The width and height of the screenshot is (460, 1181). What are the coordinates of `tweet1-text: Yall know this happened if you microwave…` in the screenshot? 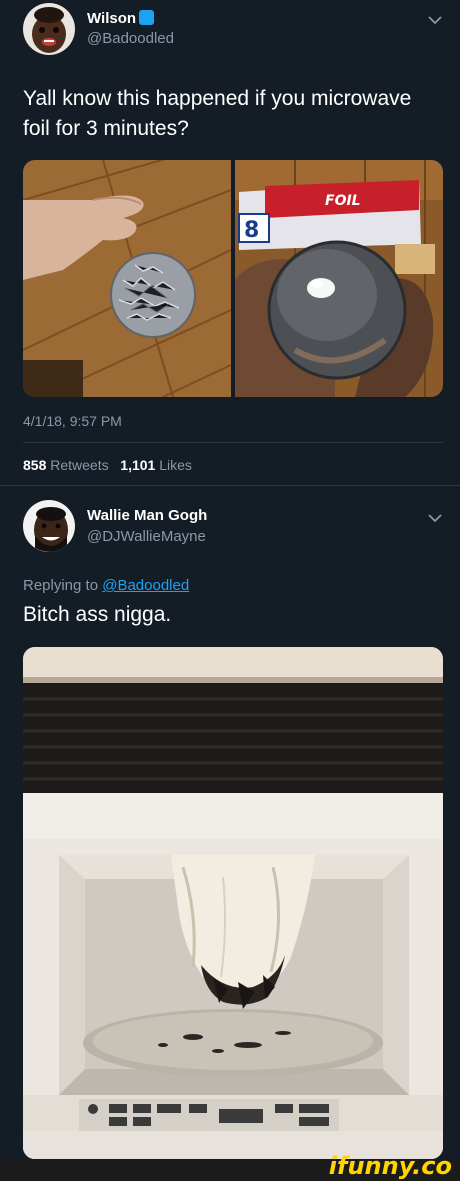 It's located at (233, 114).